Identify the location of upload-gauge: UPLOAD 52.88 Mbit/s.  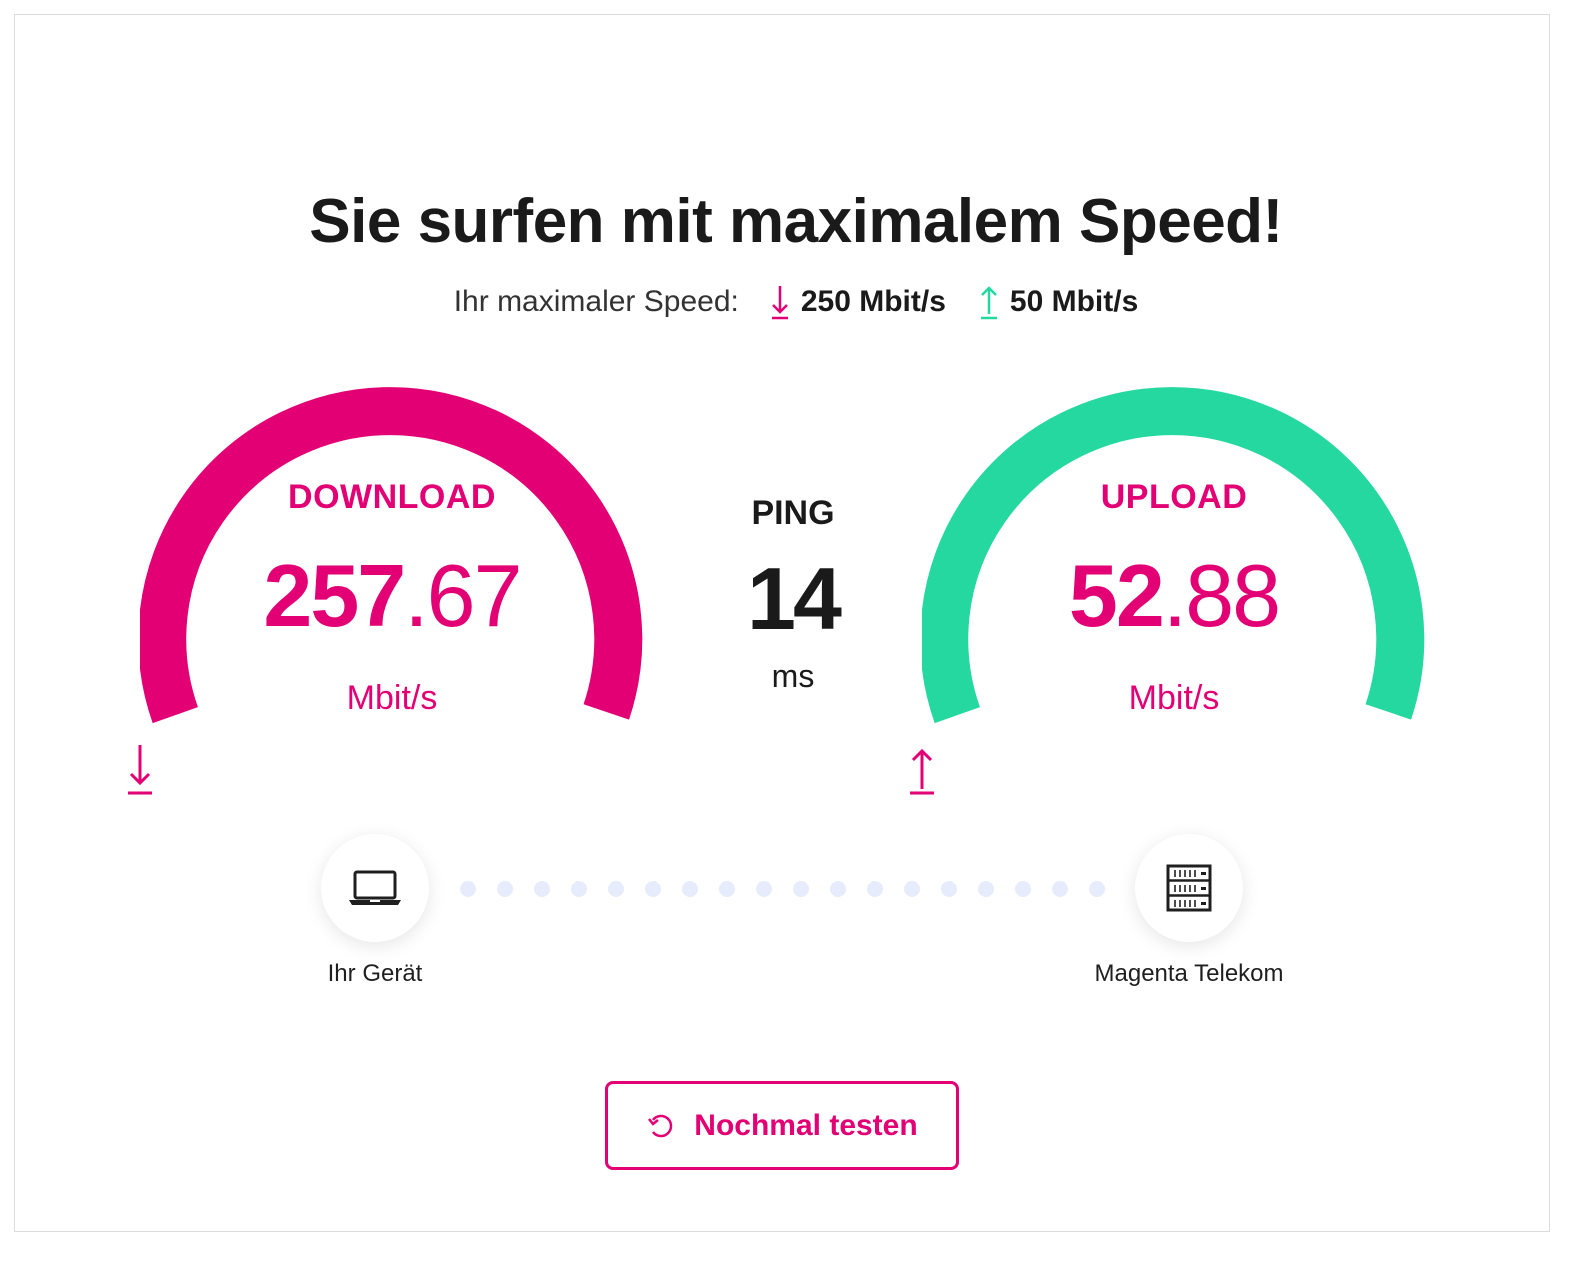
(1168, 580).